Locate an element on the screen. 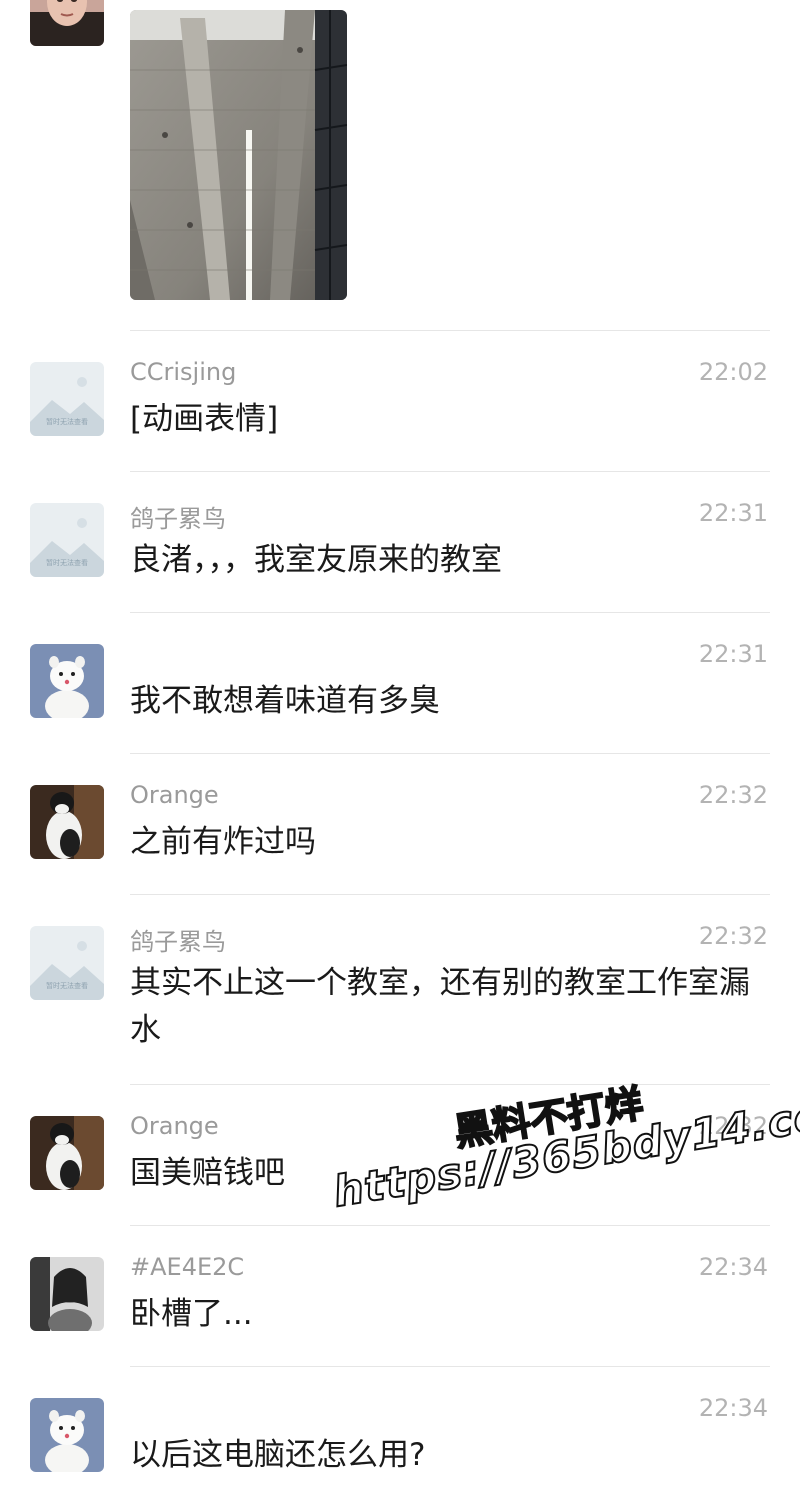  message-text: 之前有炸过吗 is located at coordinates (223, 842).